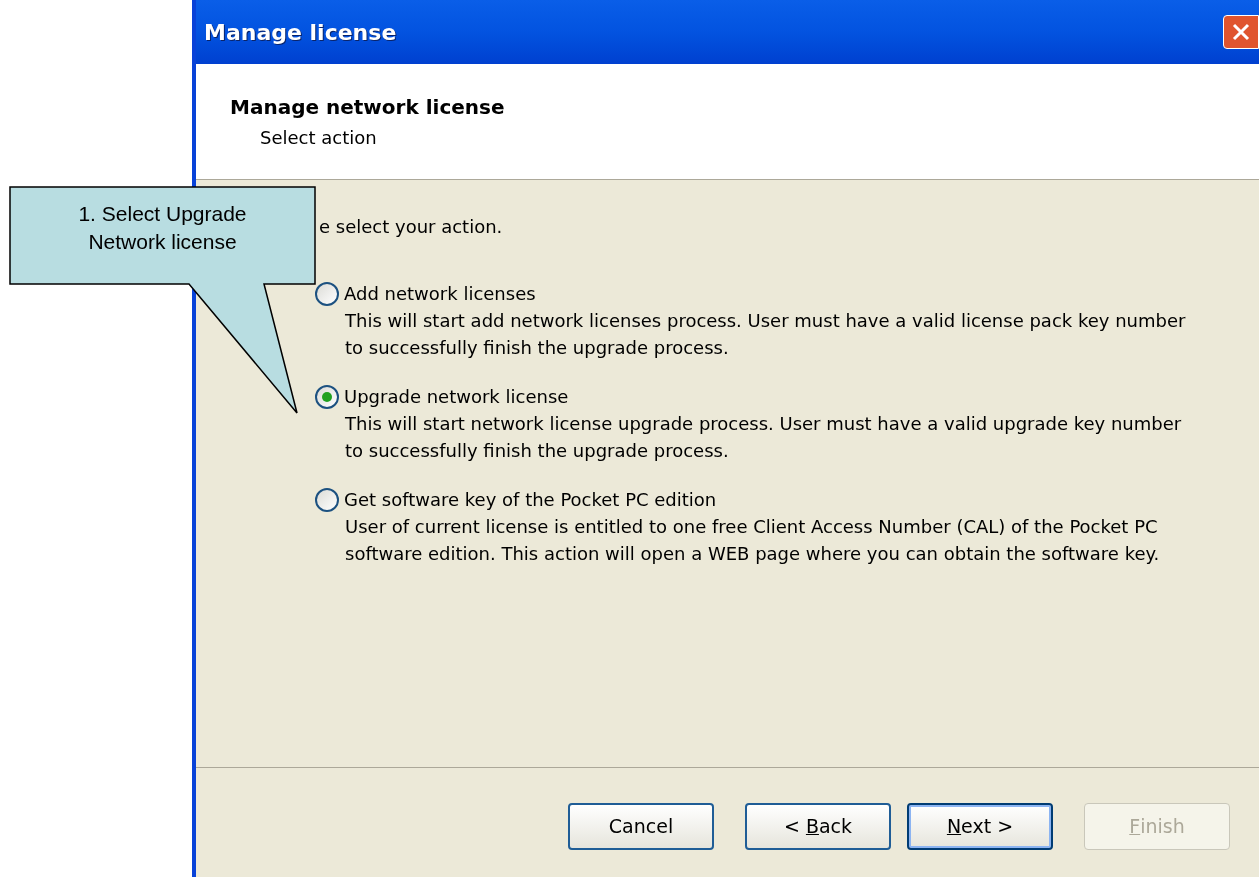 The height and width of the screenshot is (877, 1259). Describe the element at coordinates (765, 334) in the screenshot. I see `option-description: This will start add network licenses process. User must have a valid license pack key number to successfully finish the upgrade process.` at that location.